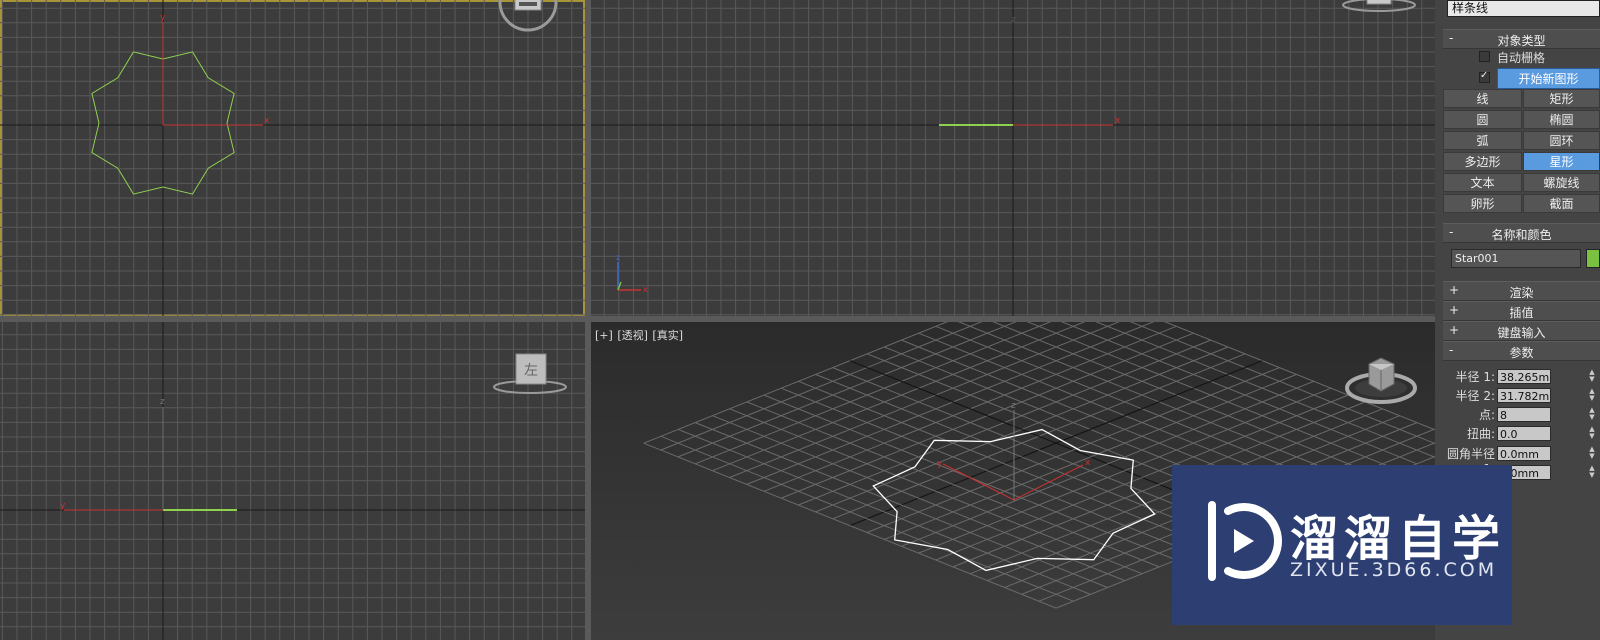 Image resolution: width=1600 pixels, height=640 pixels. Describe the element at coordinates (1088, 463) in the screenshot. I see `persp-axis-x-label: x` at that location.